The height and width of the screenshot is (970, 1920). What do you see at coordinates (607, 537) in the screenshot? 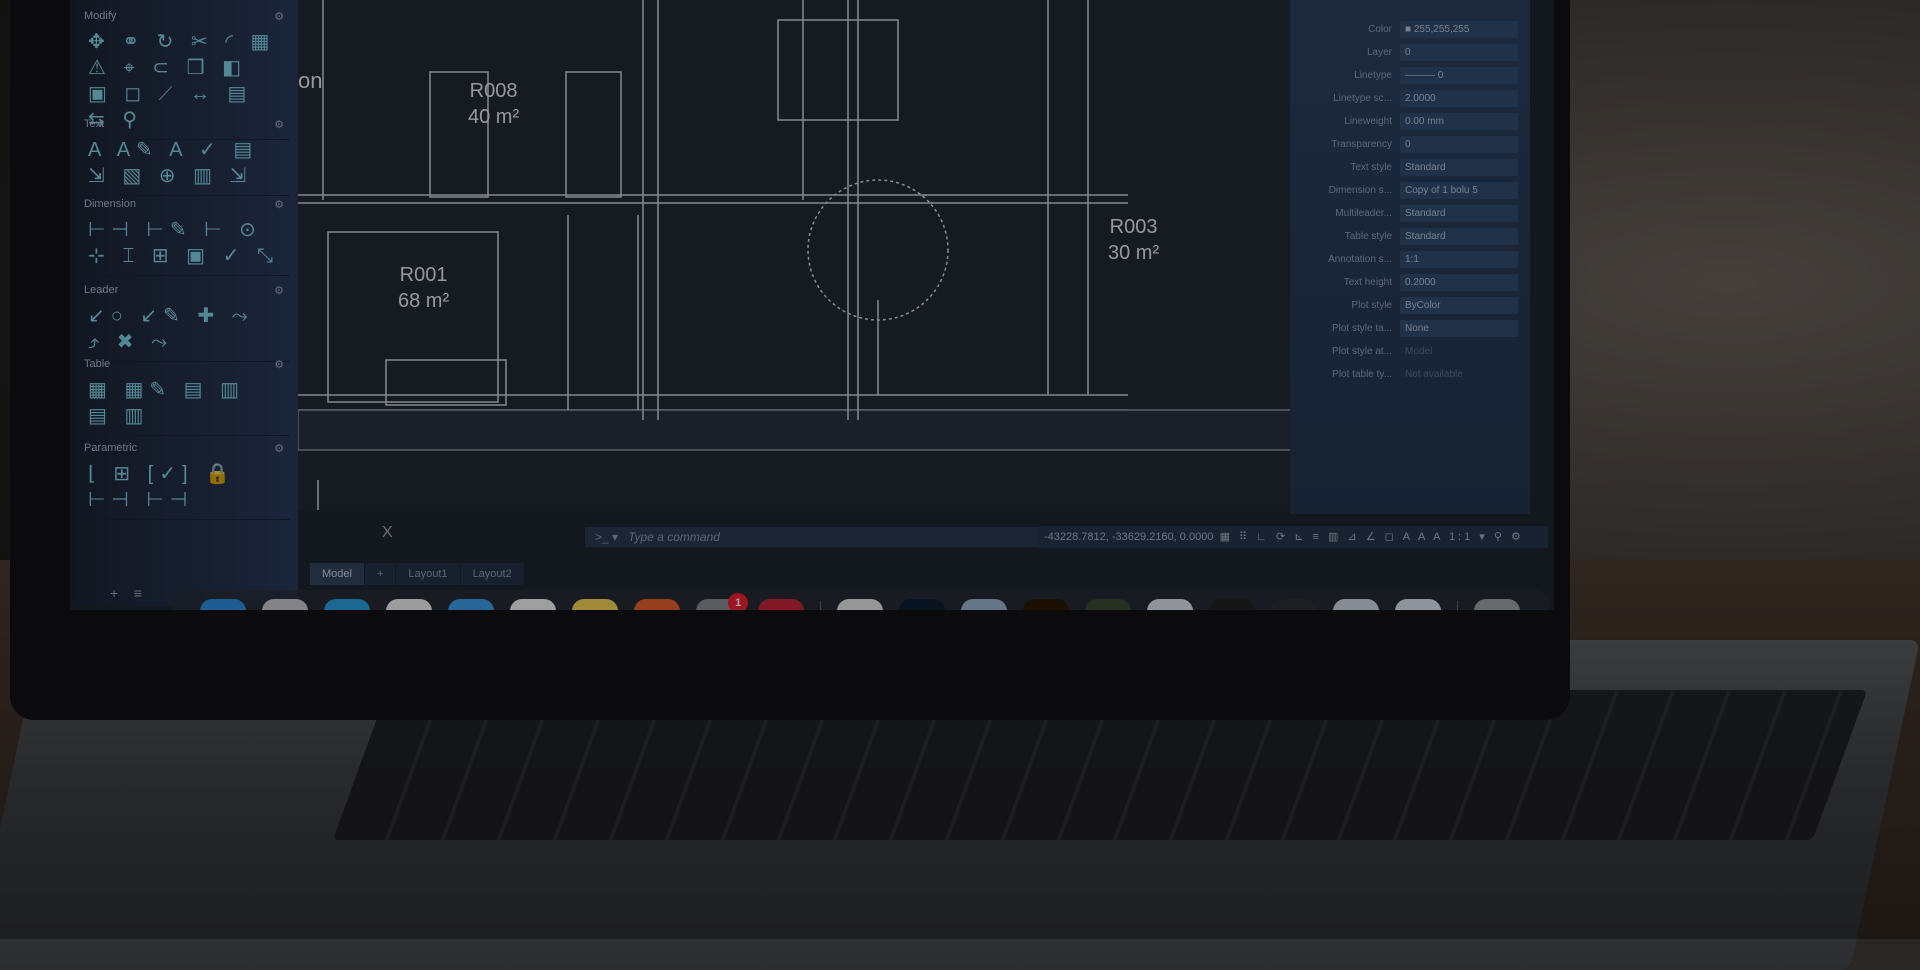
I see `command-prompt-icon: >_ ▾` at bounding box center [607, 537].